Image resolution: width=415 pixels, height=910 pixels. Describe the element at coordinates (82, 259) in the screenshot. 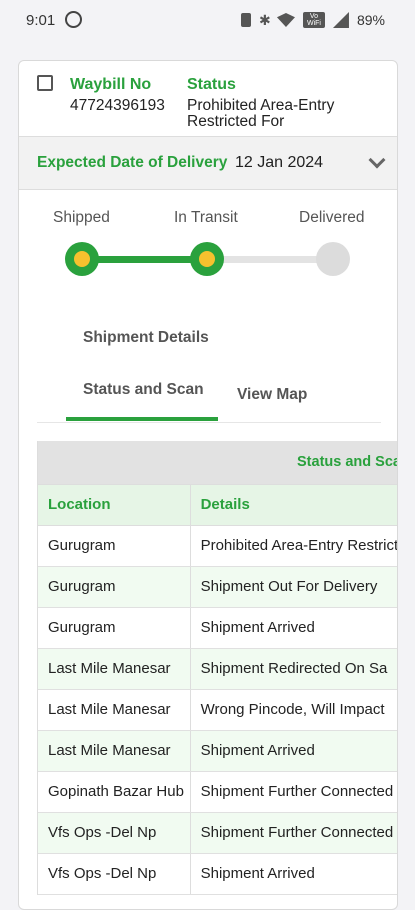

I see `step-node-shipped` at that location.